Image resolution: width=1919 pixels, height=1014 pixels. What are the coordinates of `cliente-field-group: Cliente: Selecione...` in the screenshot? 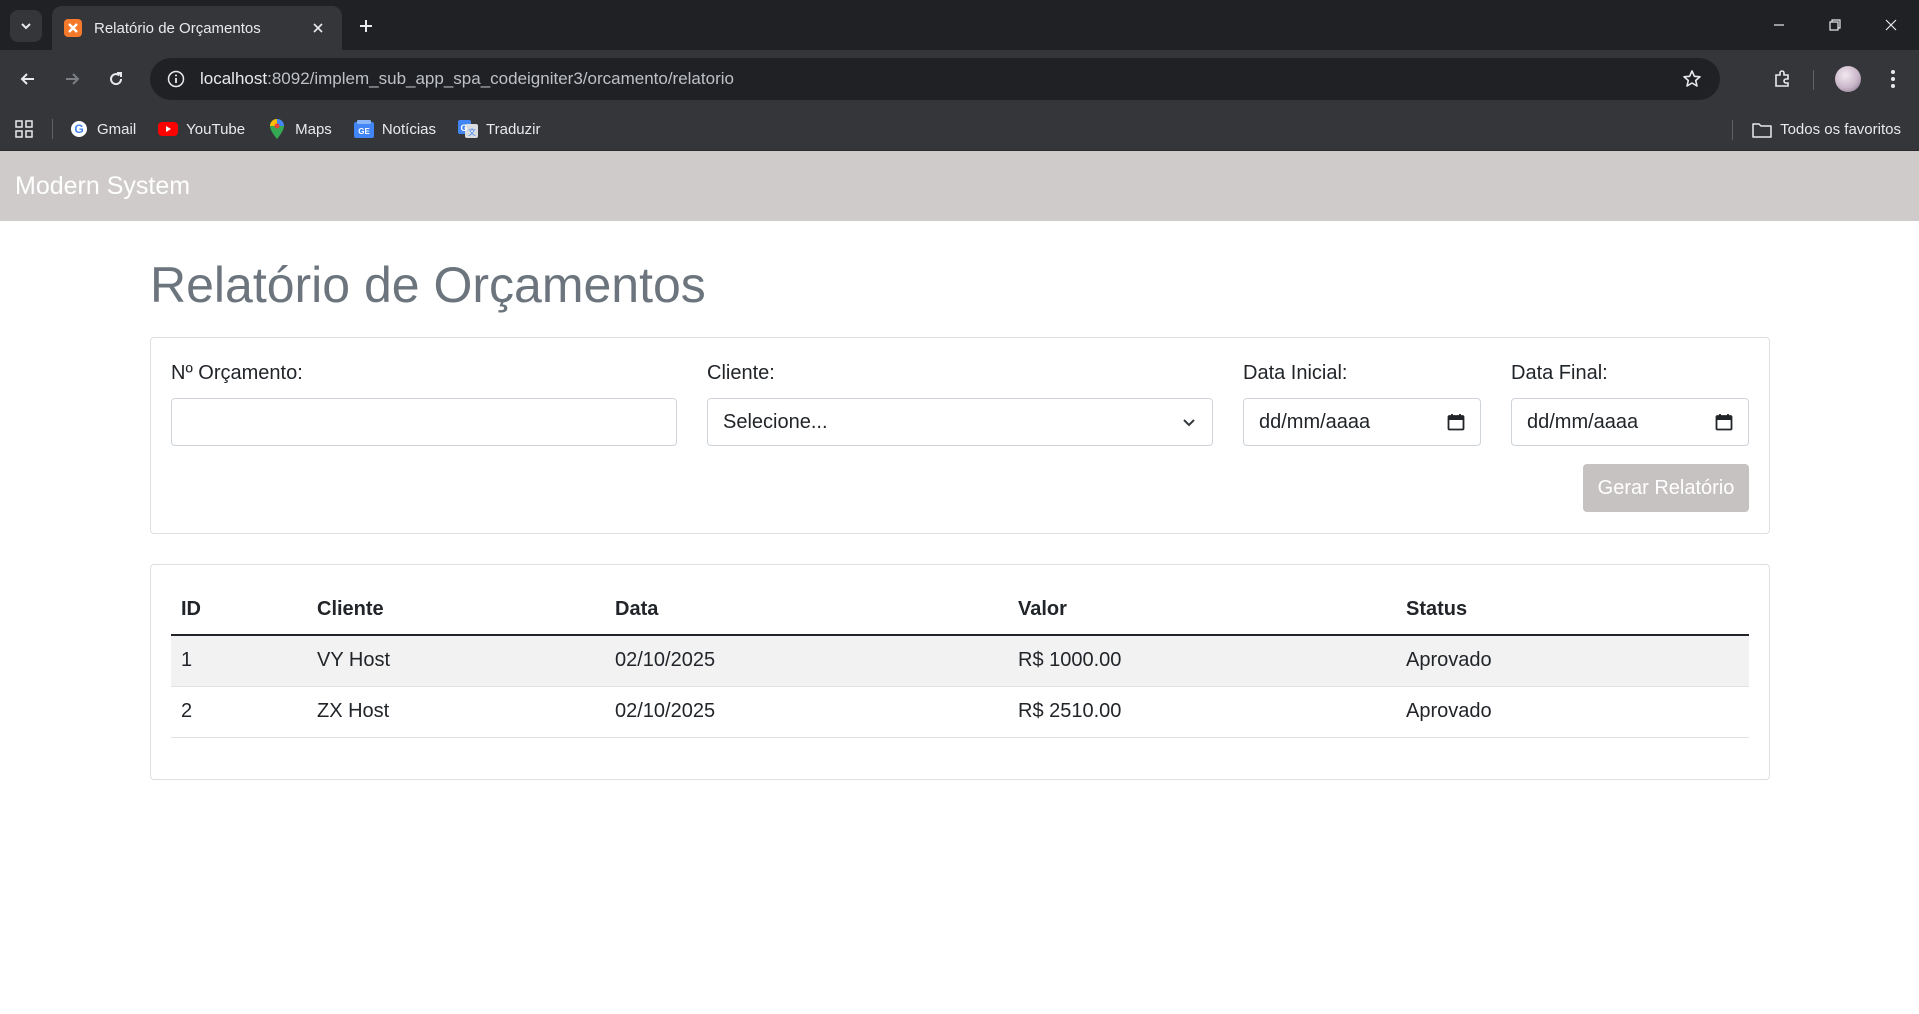 It's located at (960, 403).